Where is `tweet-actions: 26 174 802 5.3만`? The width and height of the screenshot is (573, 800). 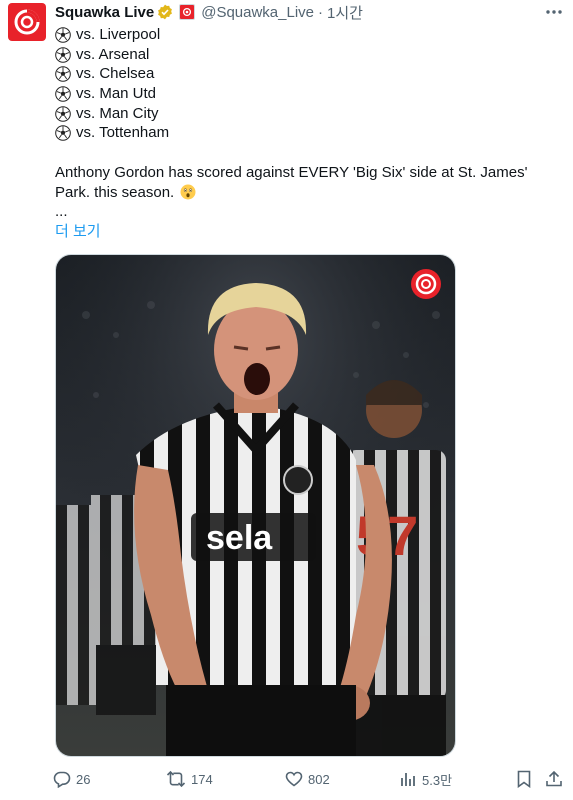
tweet-actions: 26 174 802 5.3만 is located at coordinates (286, 779).